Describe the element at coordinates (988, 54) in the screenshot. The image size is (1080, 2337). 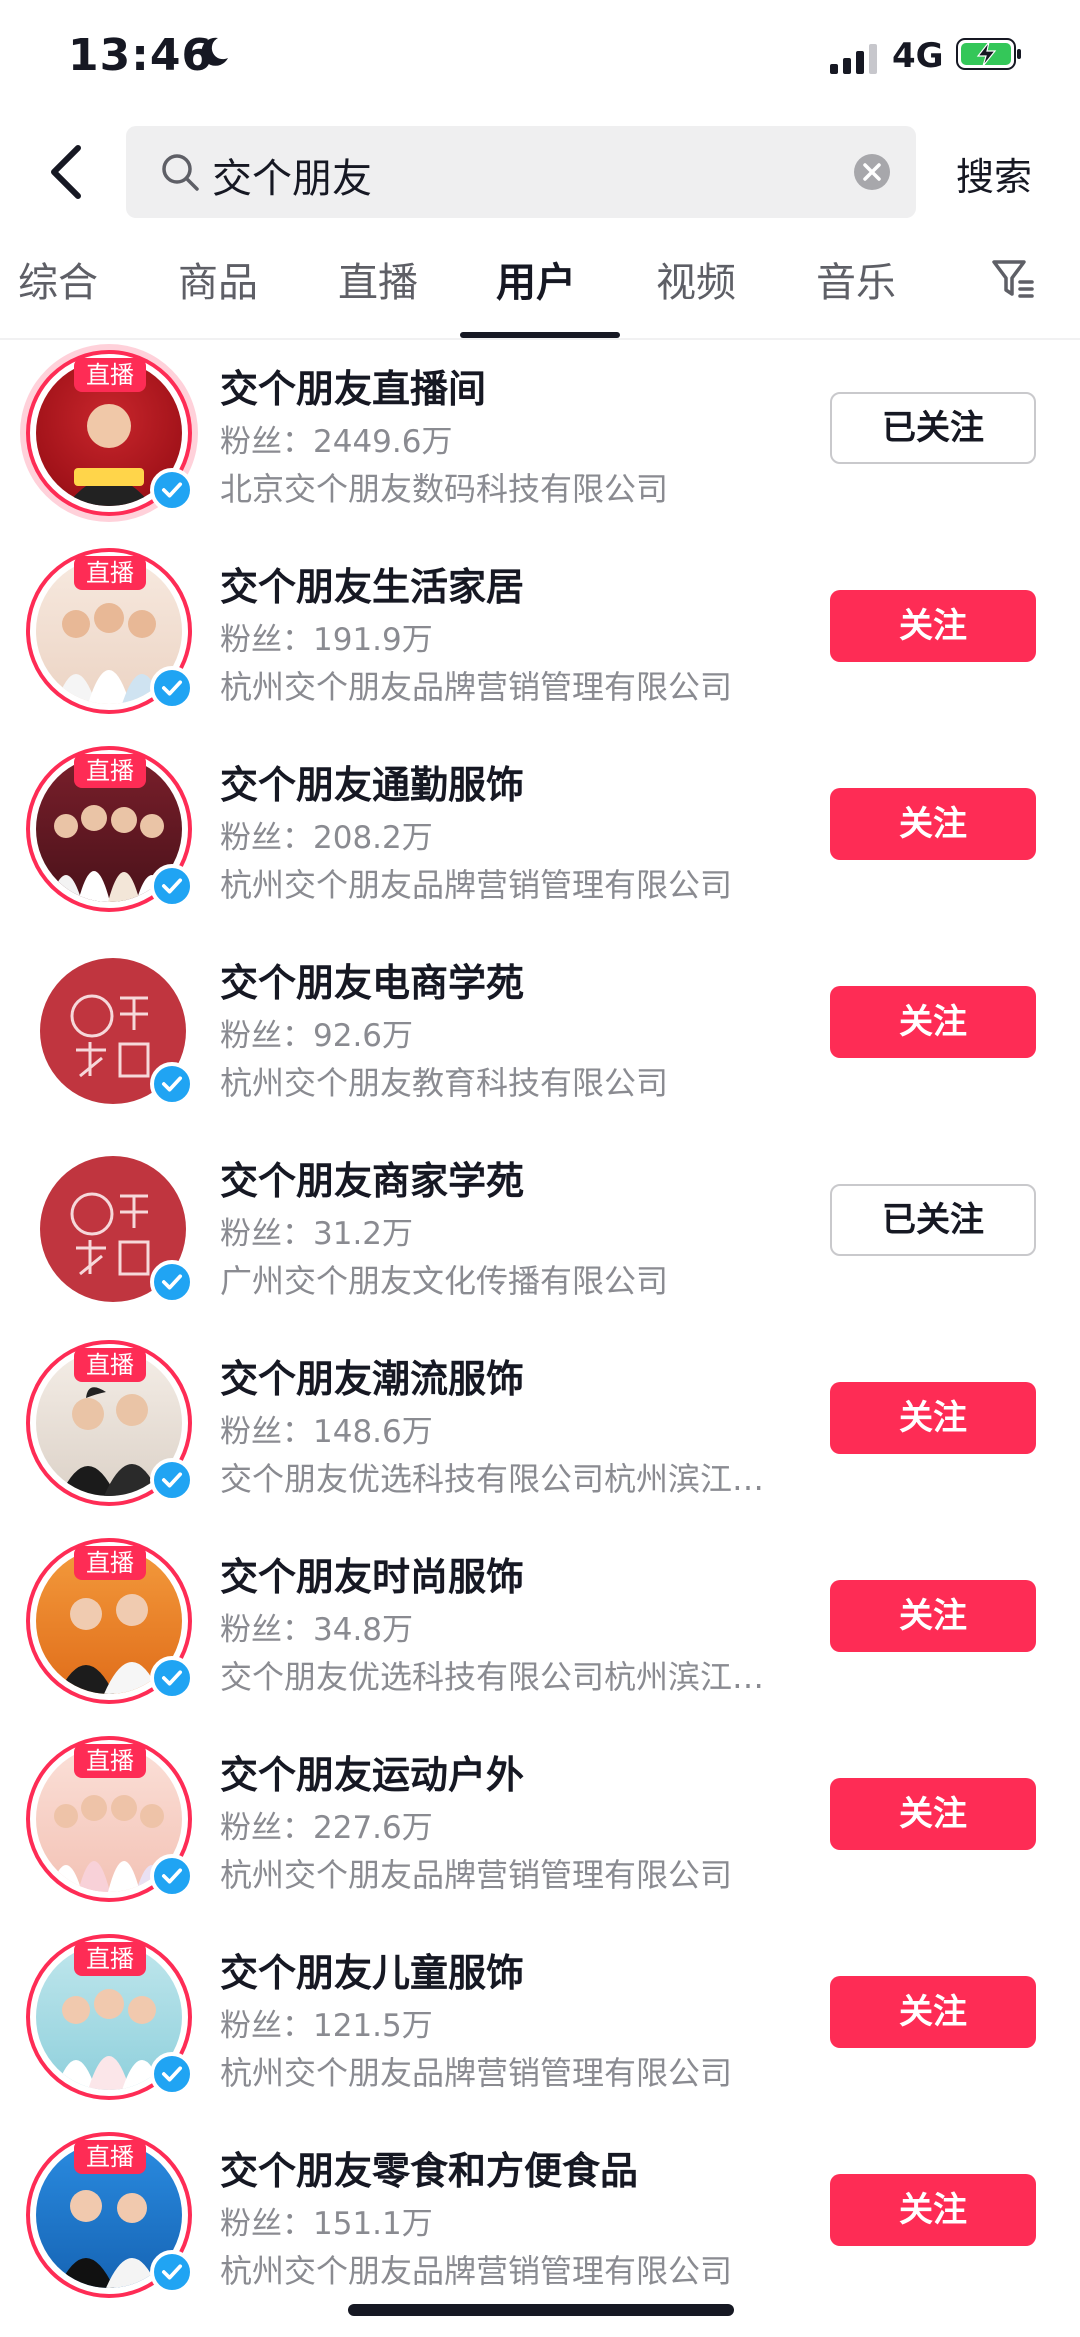
I see `battery-charging-icon` at that location.